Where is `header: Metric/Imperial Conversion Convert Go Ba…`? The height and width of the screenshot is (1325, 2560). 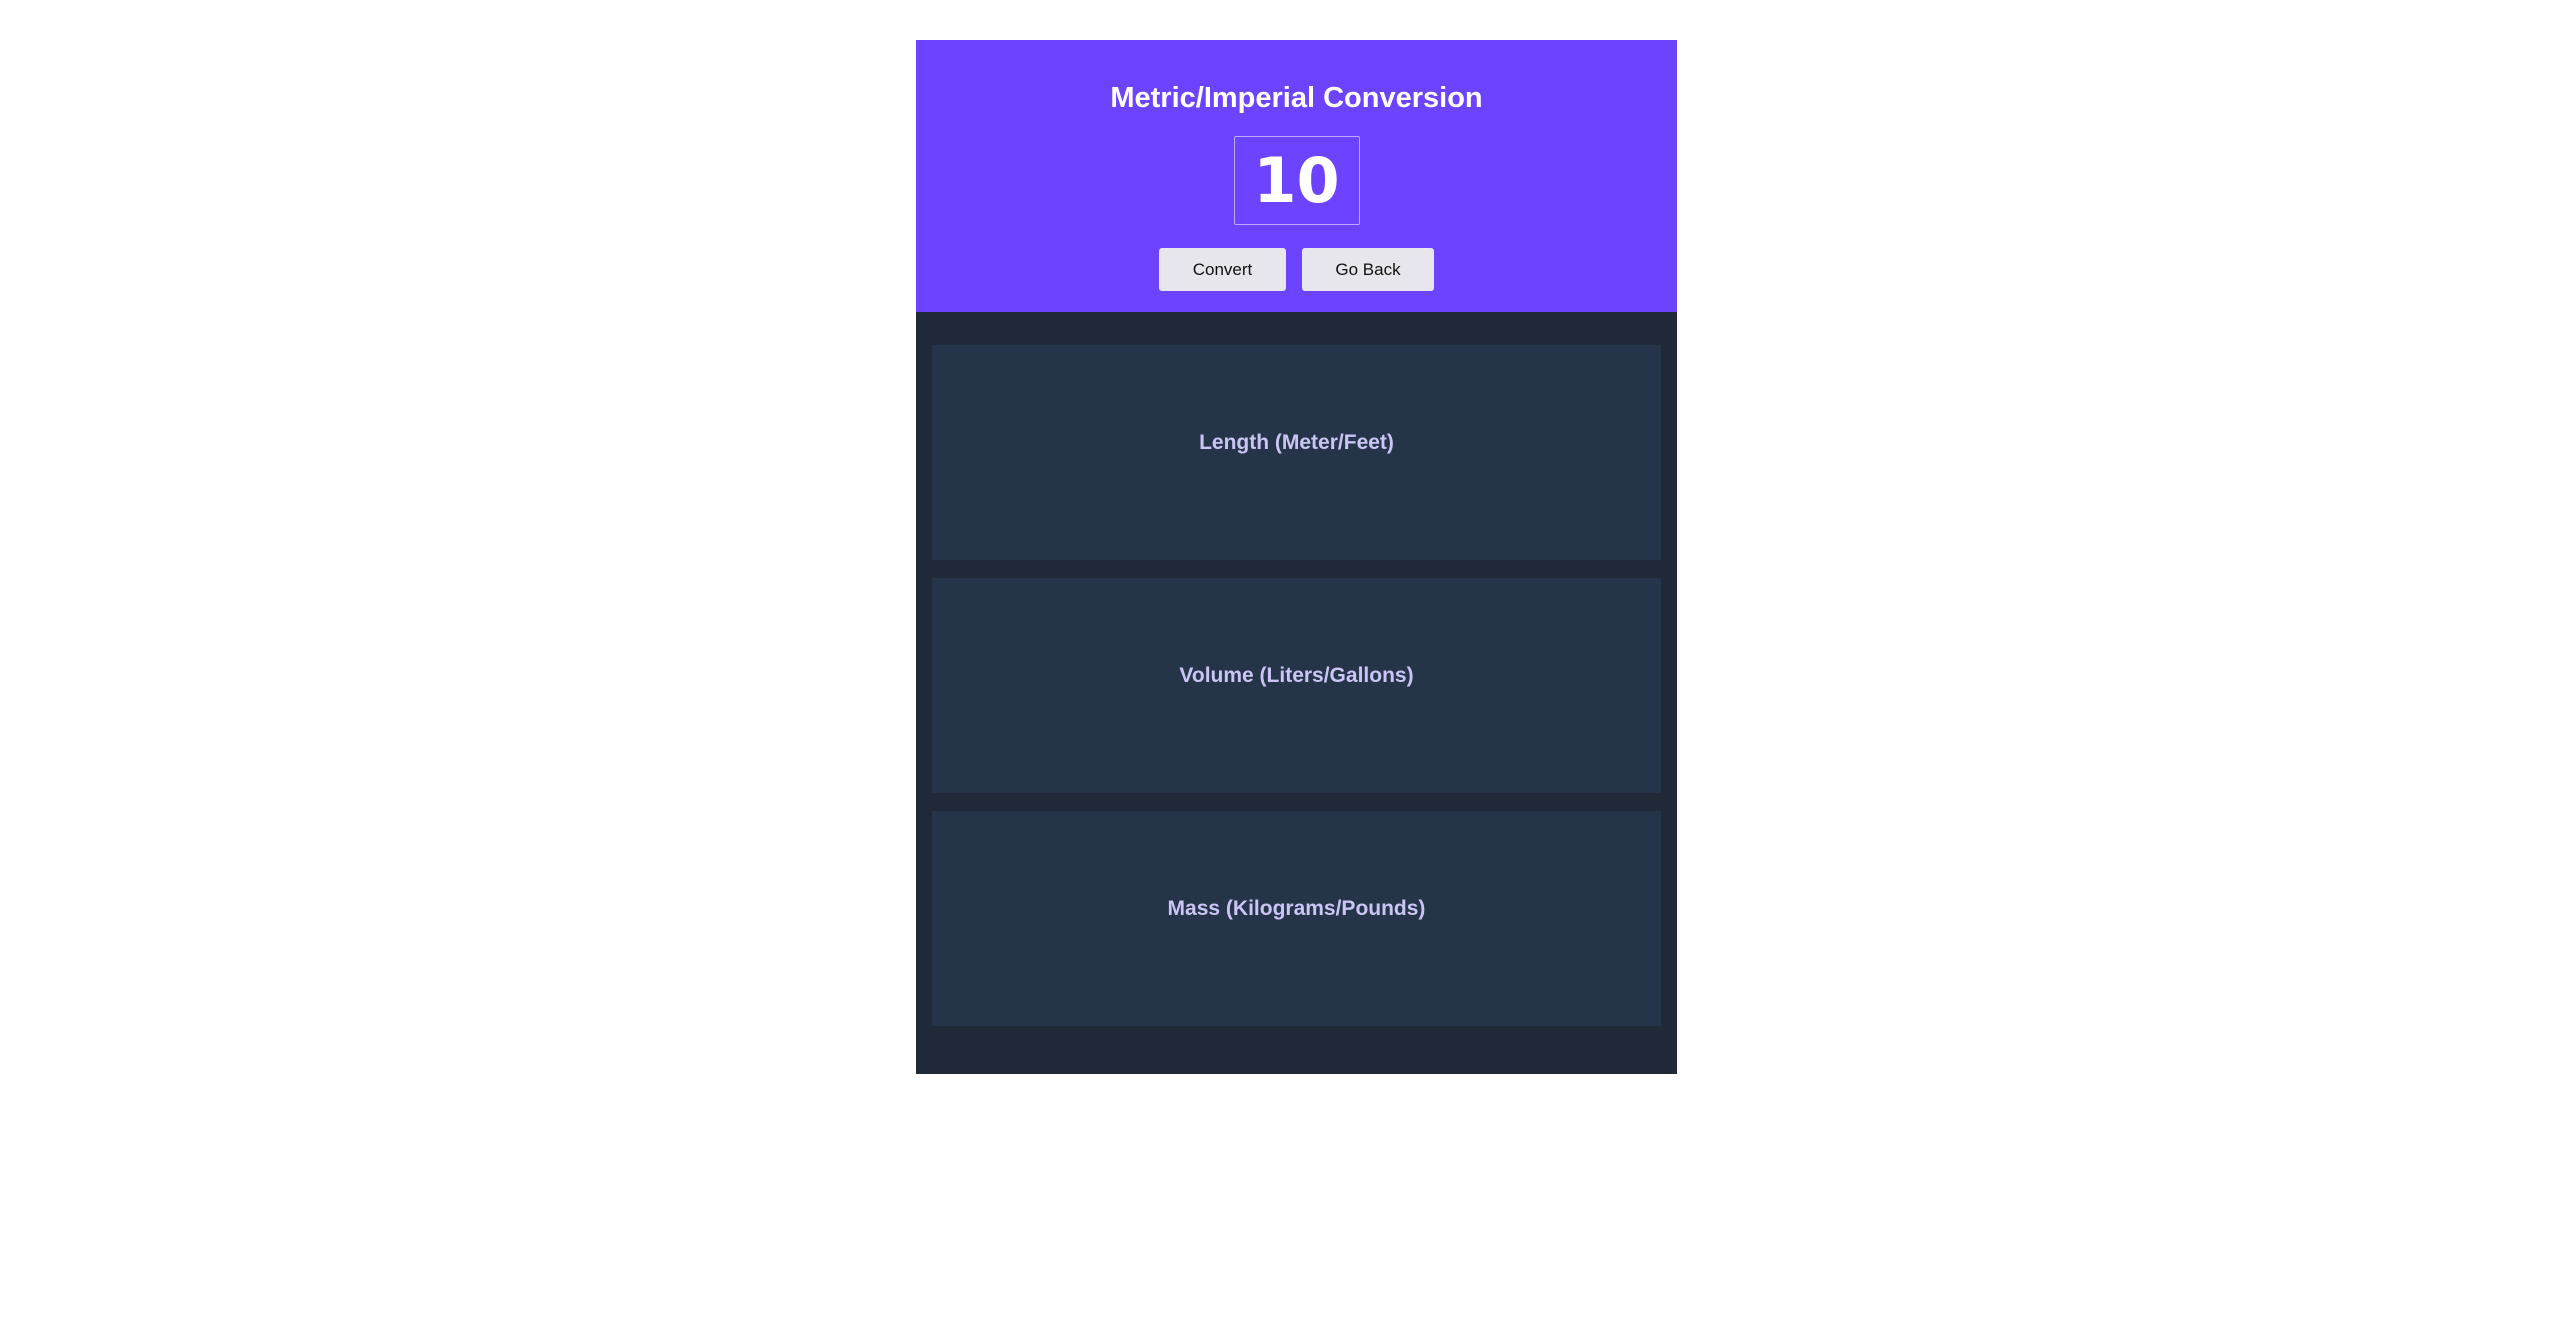
header: Metric/Imperial Conversion Convert Go Ba… is located at coordinates (1296, 176).